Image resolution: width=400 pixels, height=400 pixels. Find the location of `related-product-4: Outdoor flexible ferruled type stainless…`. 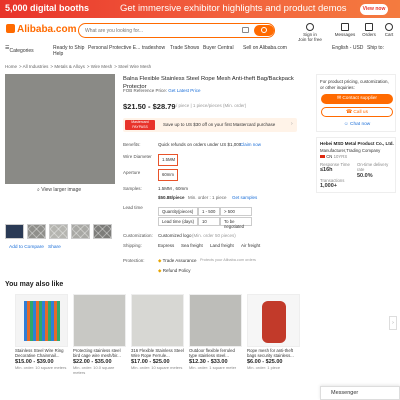

related-product-4: Outdoor flexible ferruled type stainless… is located at coordinates (215, 332).